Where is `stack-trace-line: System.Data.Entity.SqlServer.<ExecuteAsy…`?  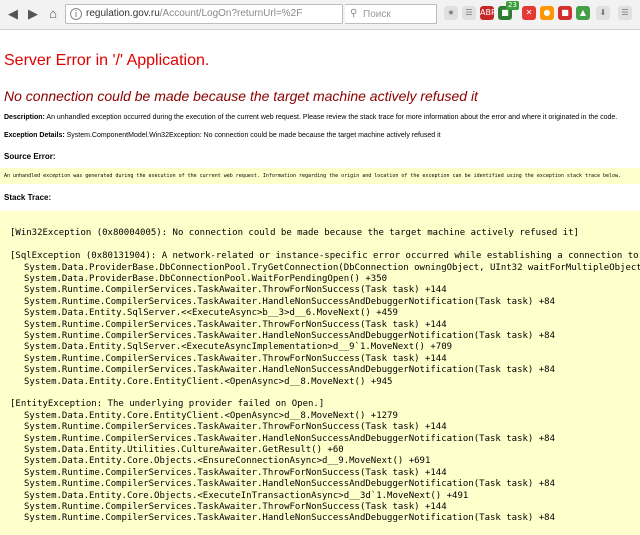 stack-trace-line: System.Data.Entity.SqlServer.<ExecuteAsy… is located at coordinates (238, 347).